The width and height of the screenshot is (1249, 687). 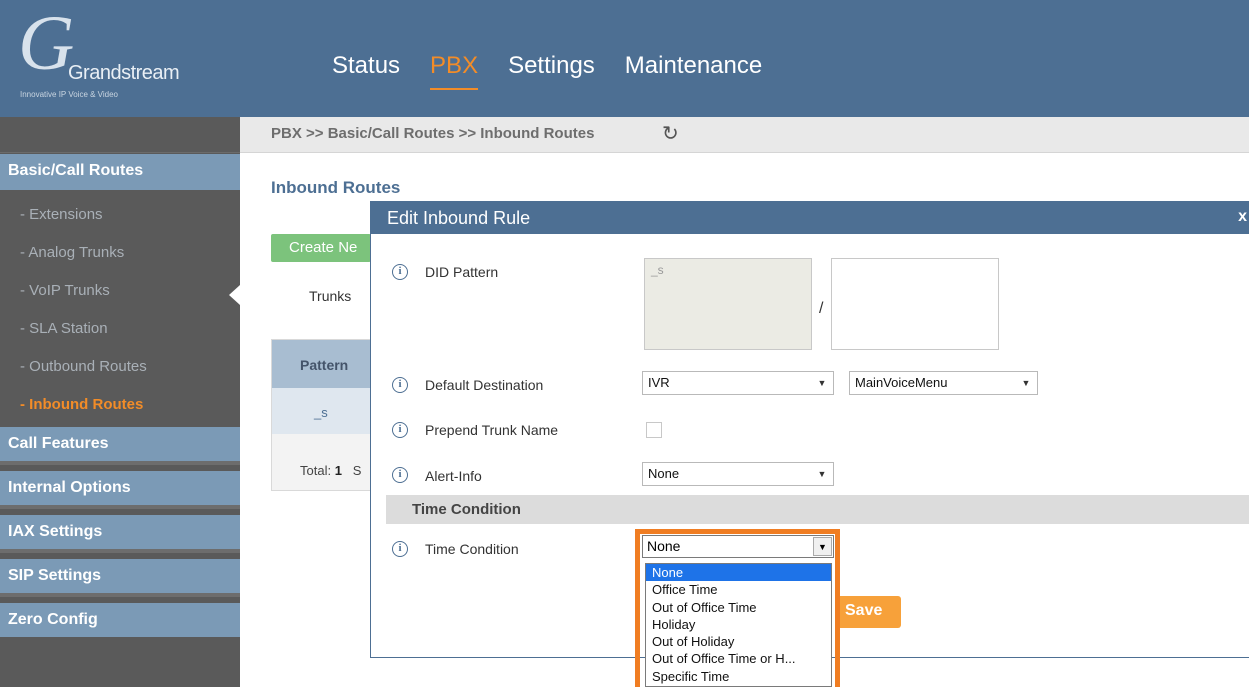 I want to click on sidebar-top, so click(x=120, y=135).